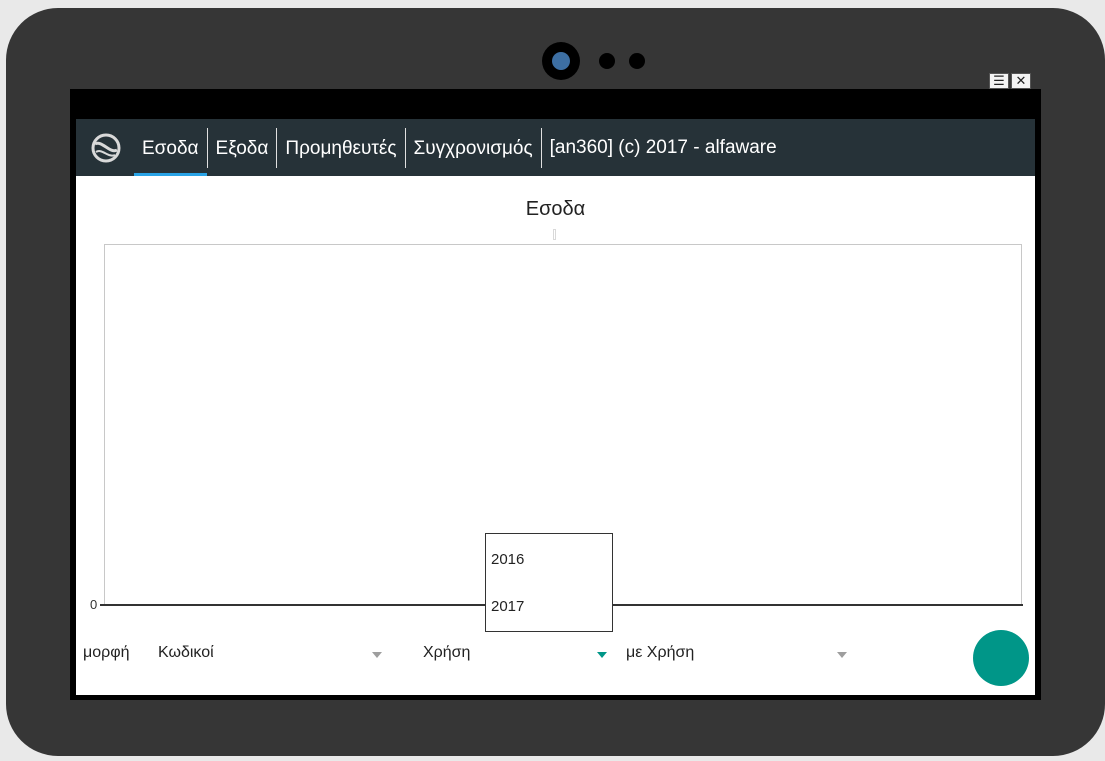 The height and width of the screenshot is (761, 1105). Describe the element at coordinates (242, 147) in the screenshot. I see `tab-expenses: Εξοδα` at that location.